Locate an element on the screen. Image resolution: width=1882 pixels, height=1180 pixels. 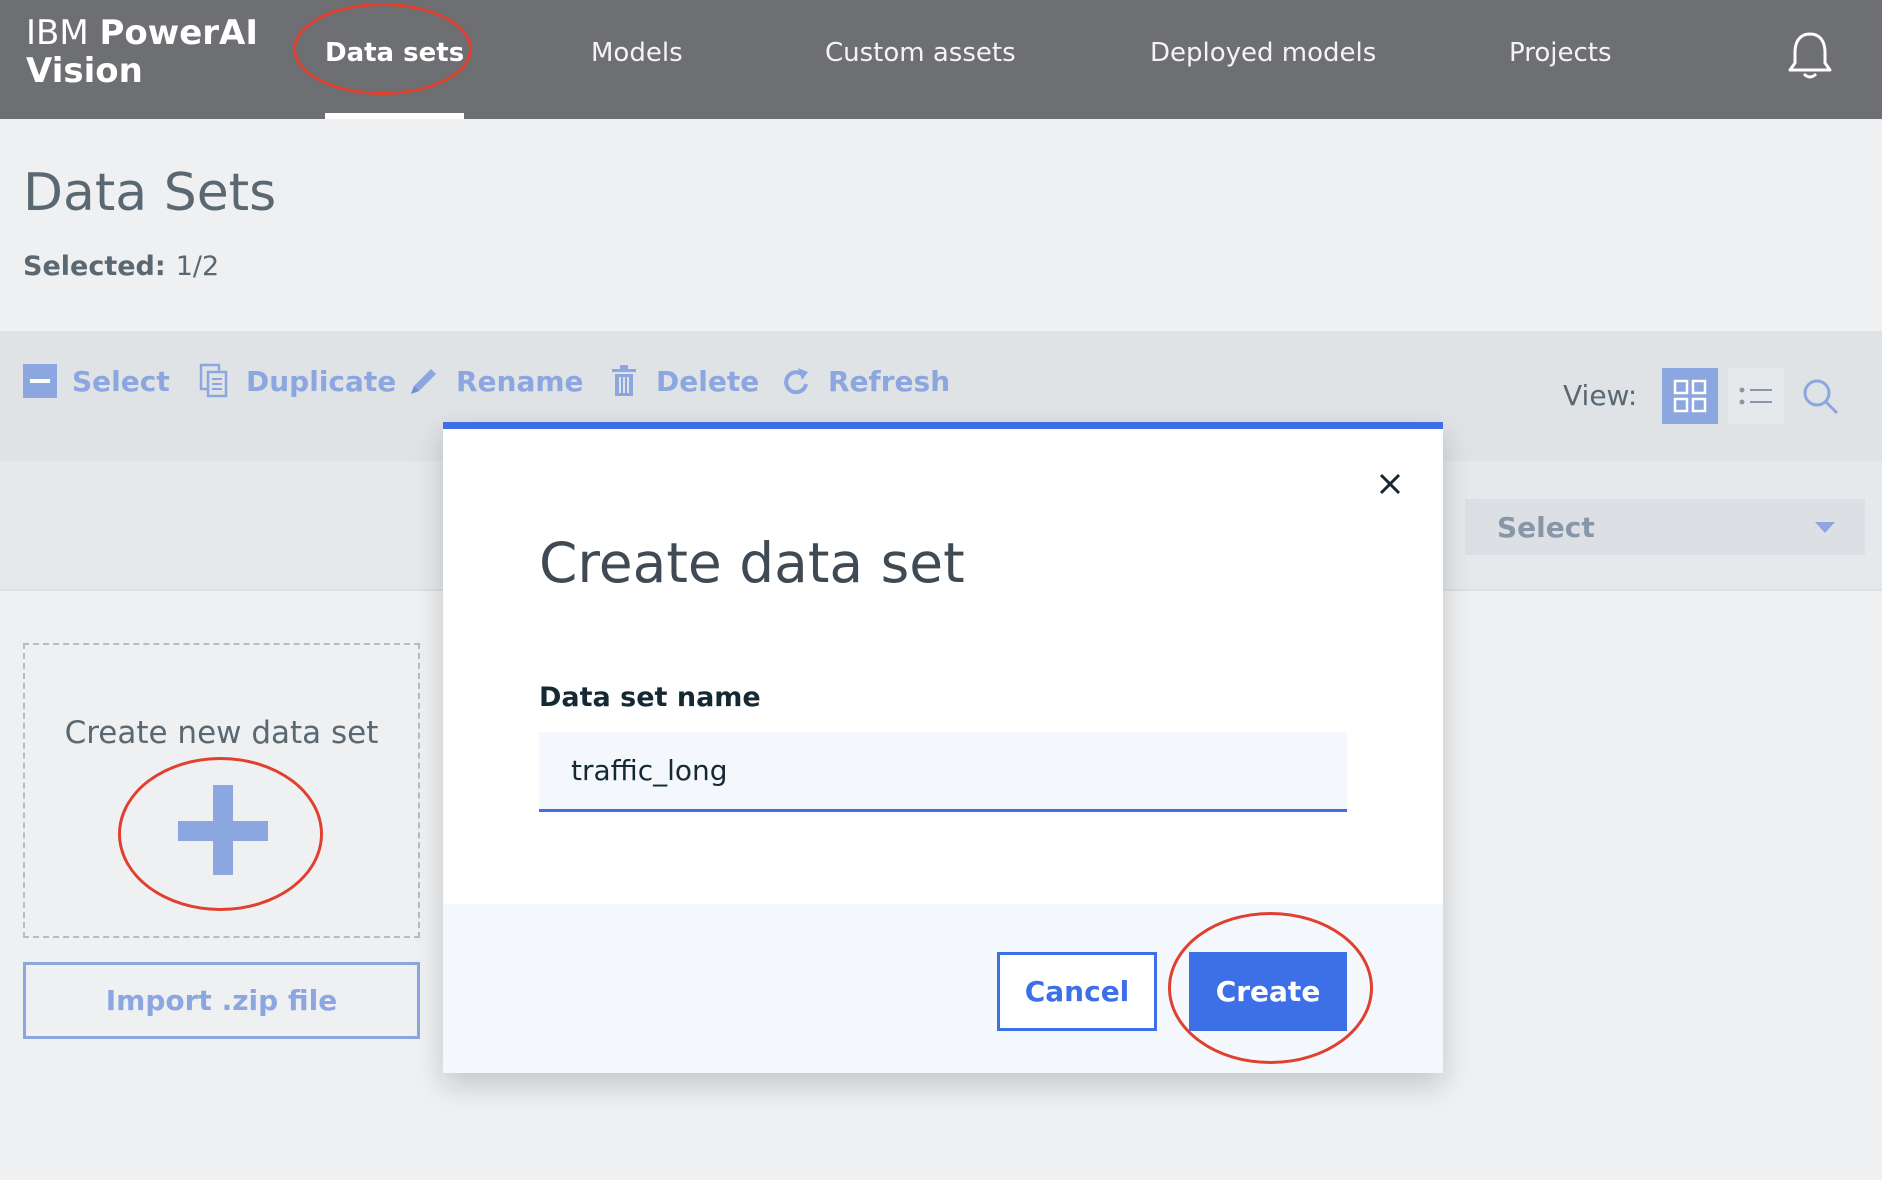
create-card-label: Create new data set is located at coordinates (221, 733).